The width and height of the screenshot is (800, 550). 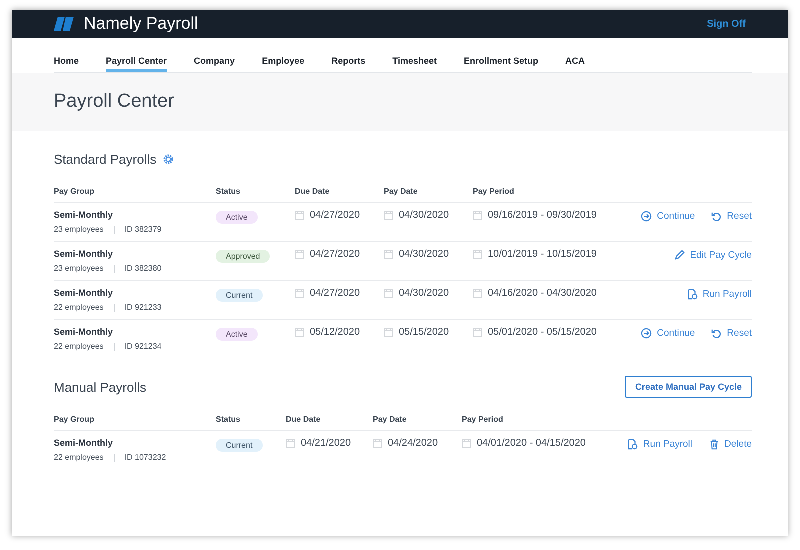 I want to click on trash-icon, so click(x=714, y=444).